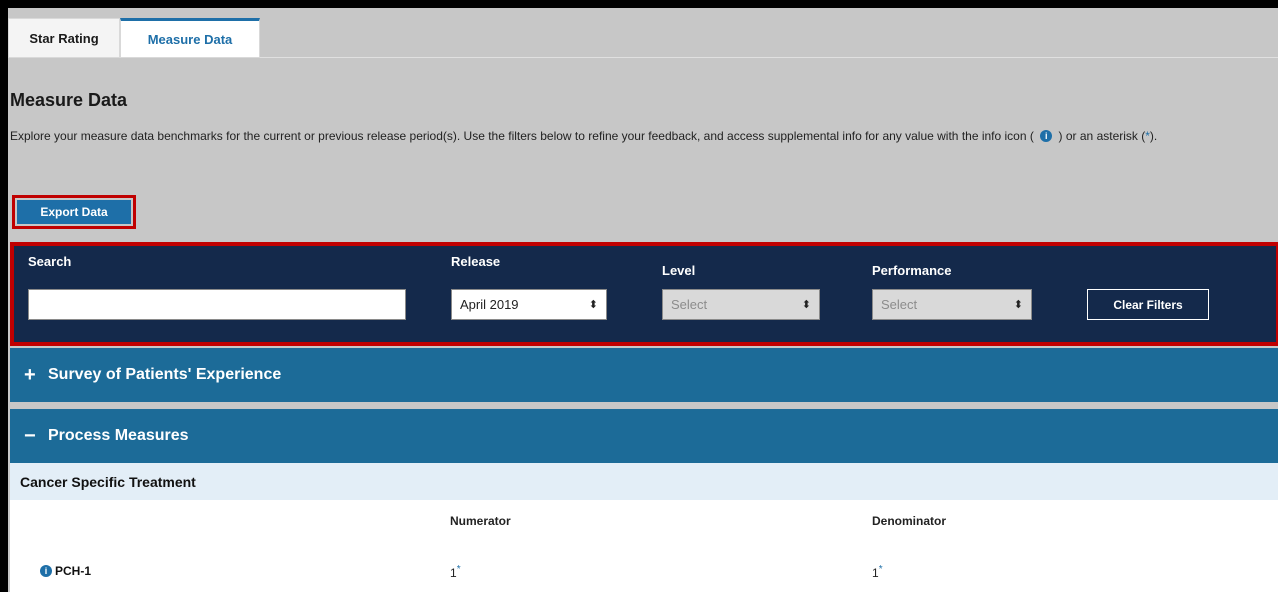 This screenshot has width=1278, height=592. I want to click on denominator-number: 1, so click(875, 573).